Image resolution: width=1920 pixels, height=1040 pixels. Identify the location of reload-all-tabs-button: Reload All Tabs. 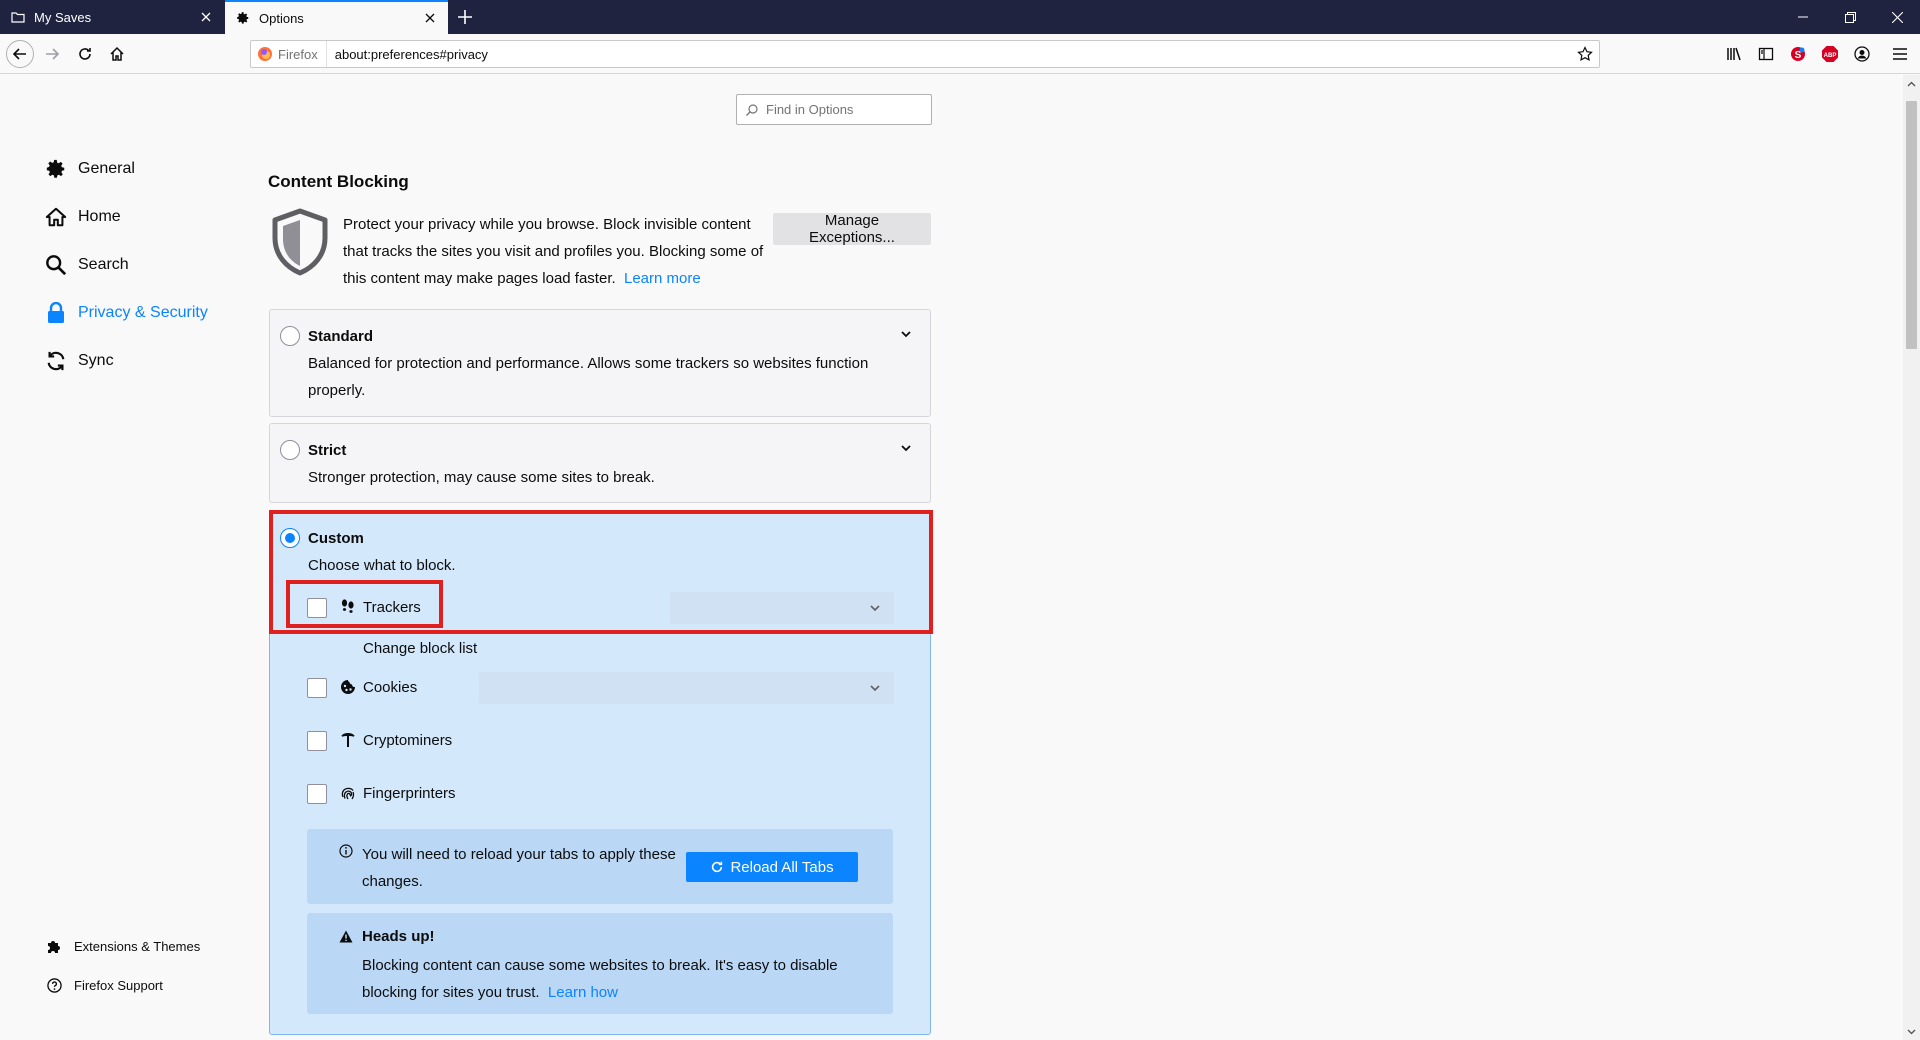
(772, 867).